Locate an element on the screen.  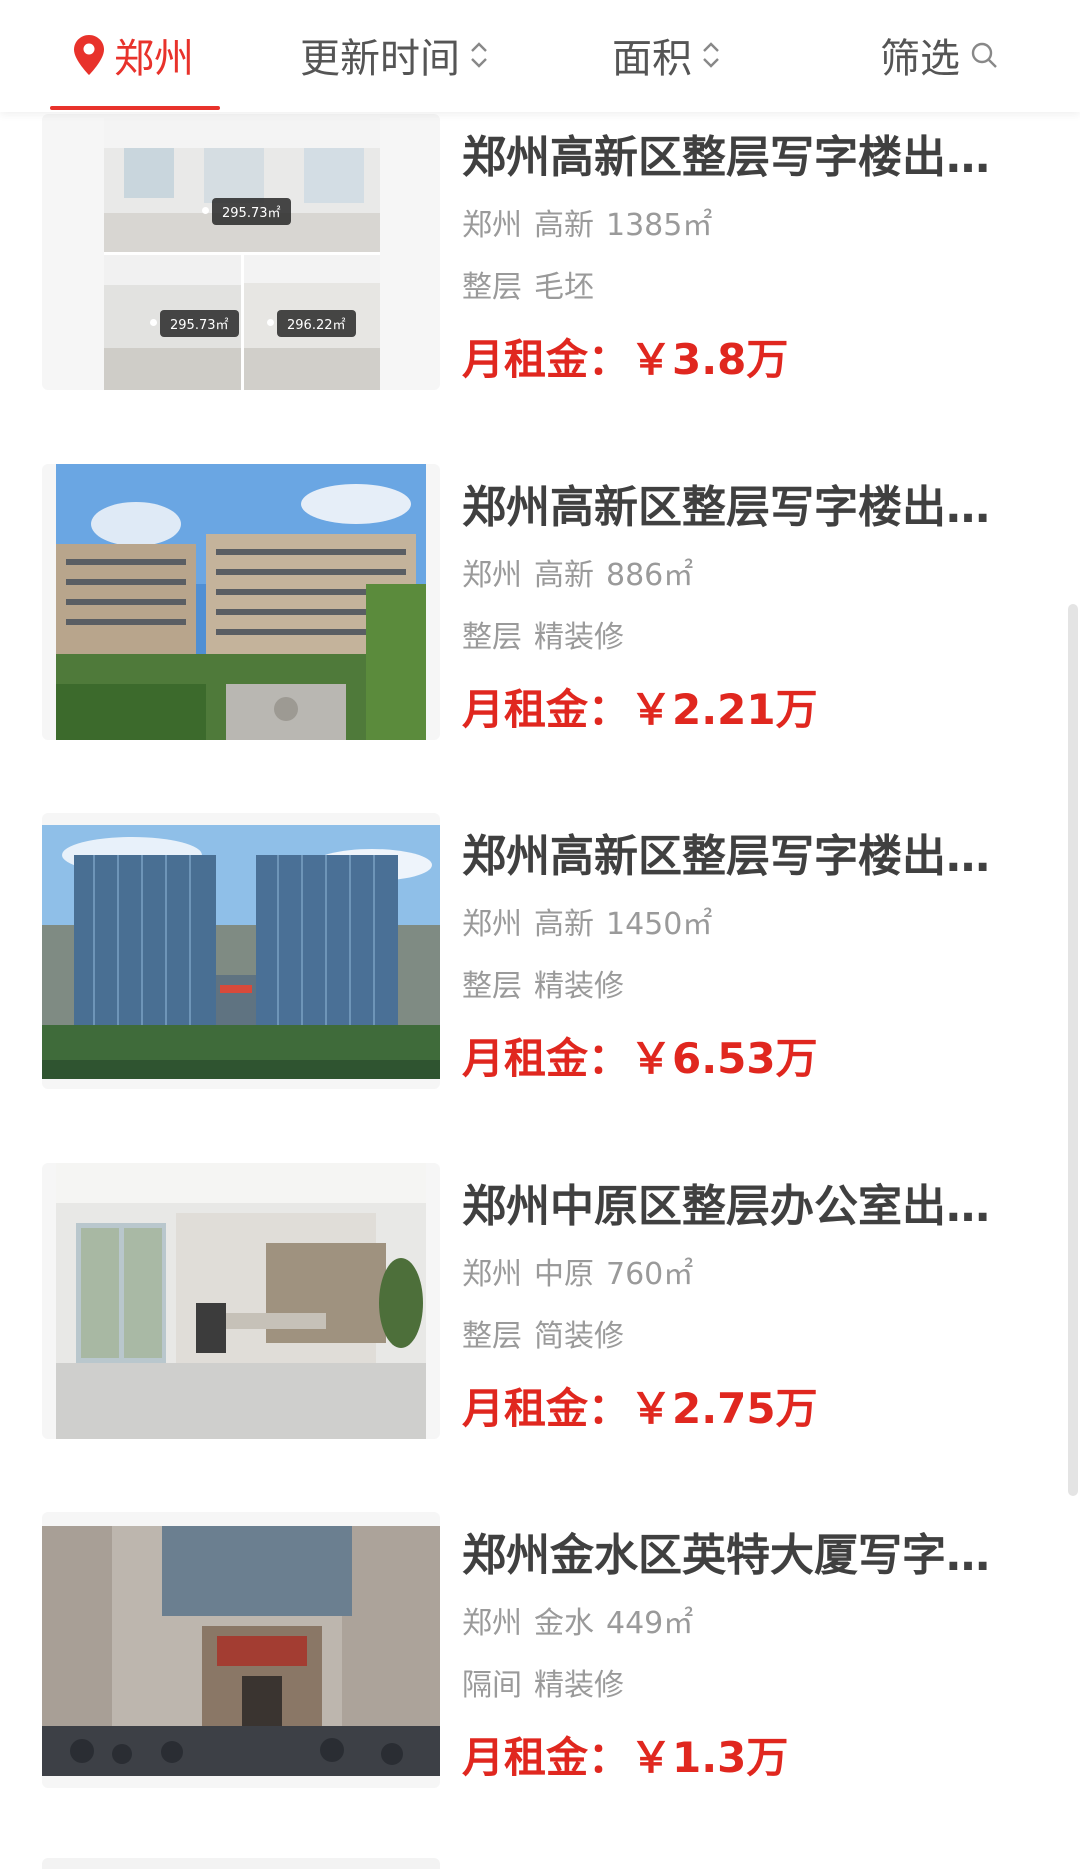
location-pin-icon is located at coordinates (89, 55).